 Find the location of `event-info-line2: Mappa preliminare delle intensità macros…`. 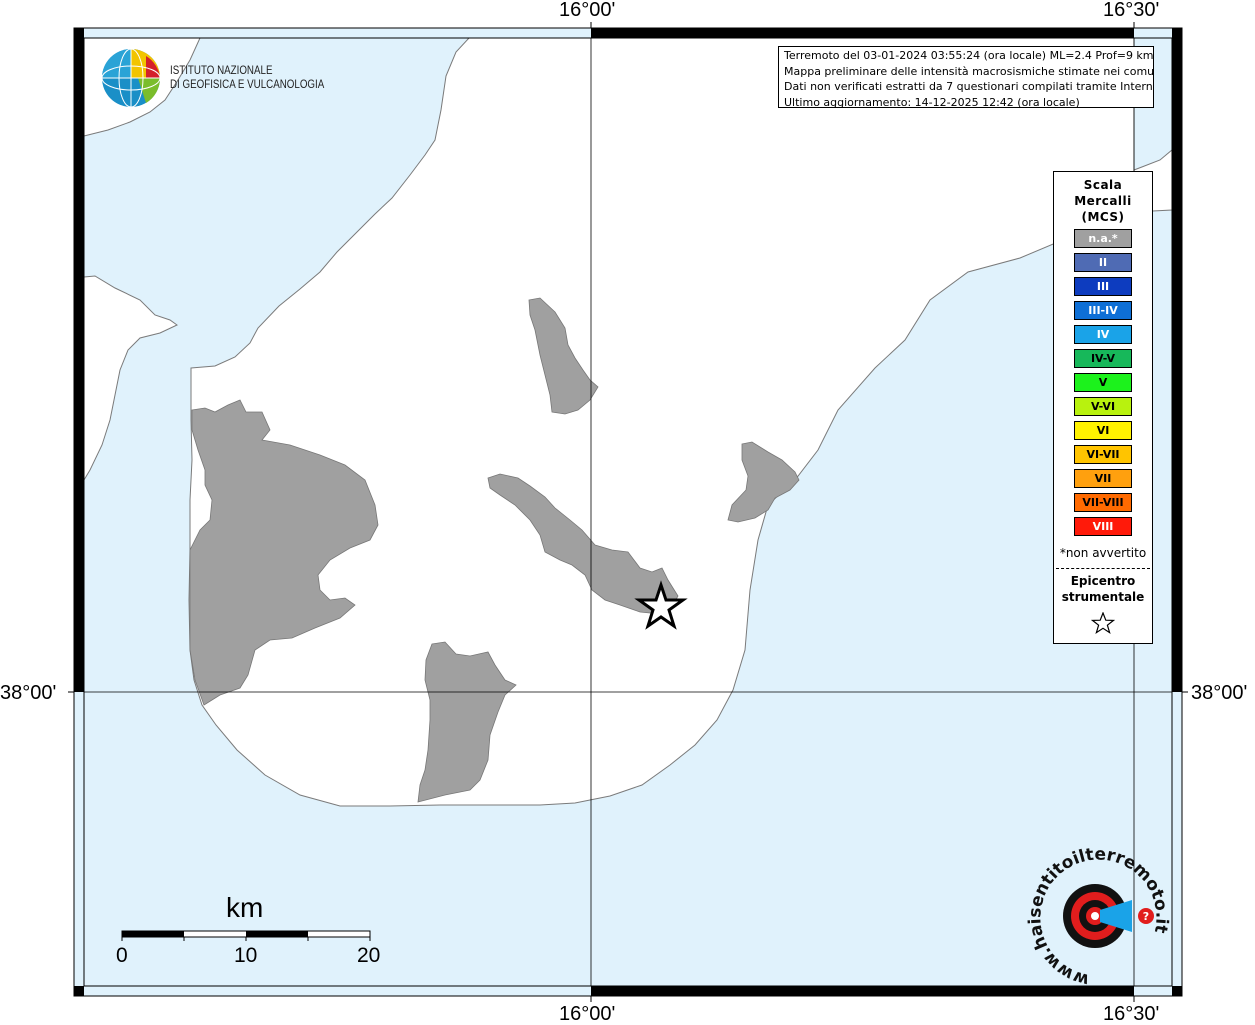

event-info-line2: Mappa preliminare delle intensità macros… is located at coordinates (969, 71).